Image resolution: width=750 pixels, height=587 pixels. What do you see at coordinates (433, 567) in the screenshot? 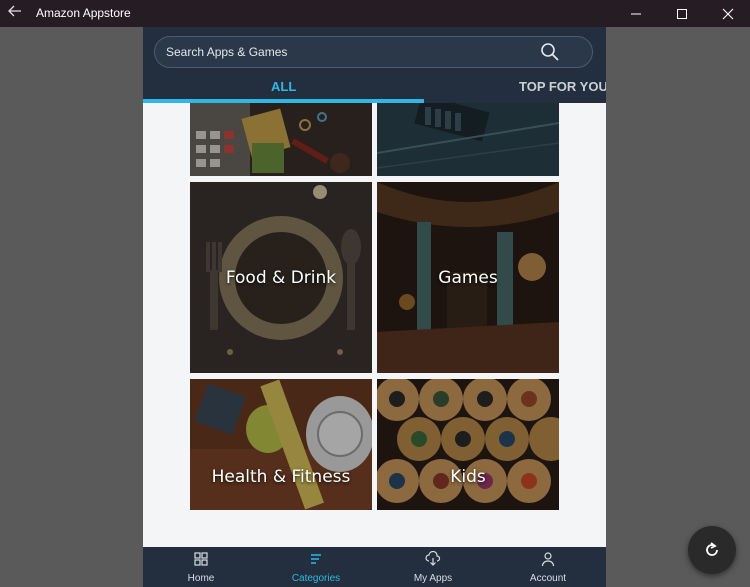
I see `nav-my-apps: My Apps` at bounding box center [433, 567].